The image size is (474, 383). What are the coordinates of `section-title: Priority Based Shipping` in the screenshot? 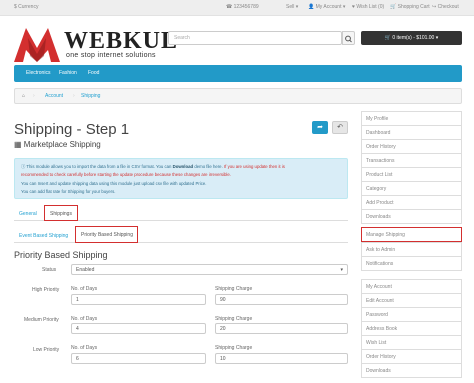 It's located at (61, 255).